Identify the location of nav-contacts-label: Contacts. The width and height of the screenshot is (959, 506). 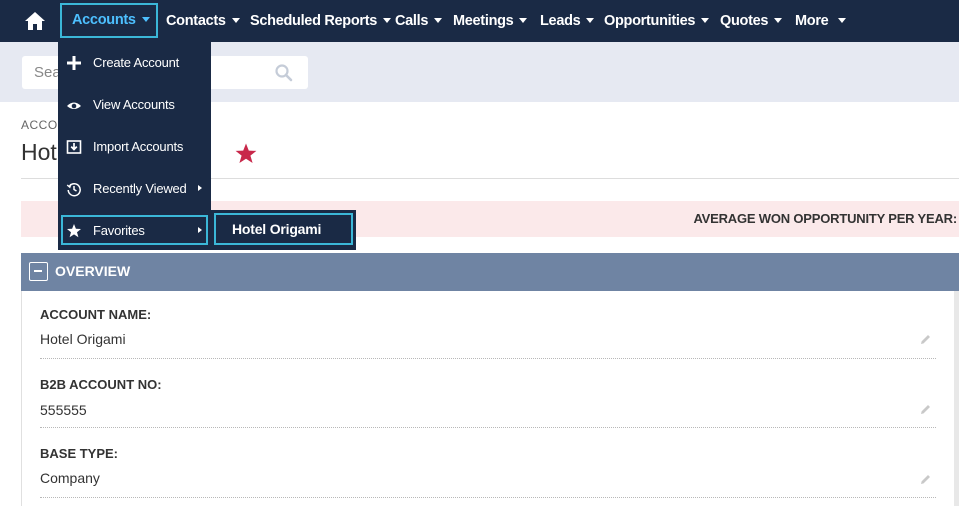
(196, 21).